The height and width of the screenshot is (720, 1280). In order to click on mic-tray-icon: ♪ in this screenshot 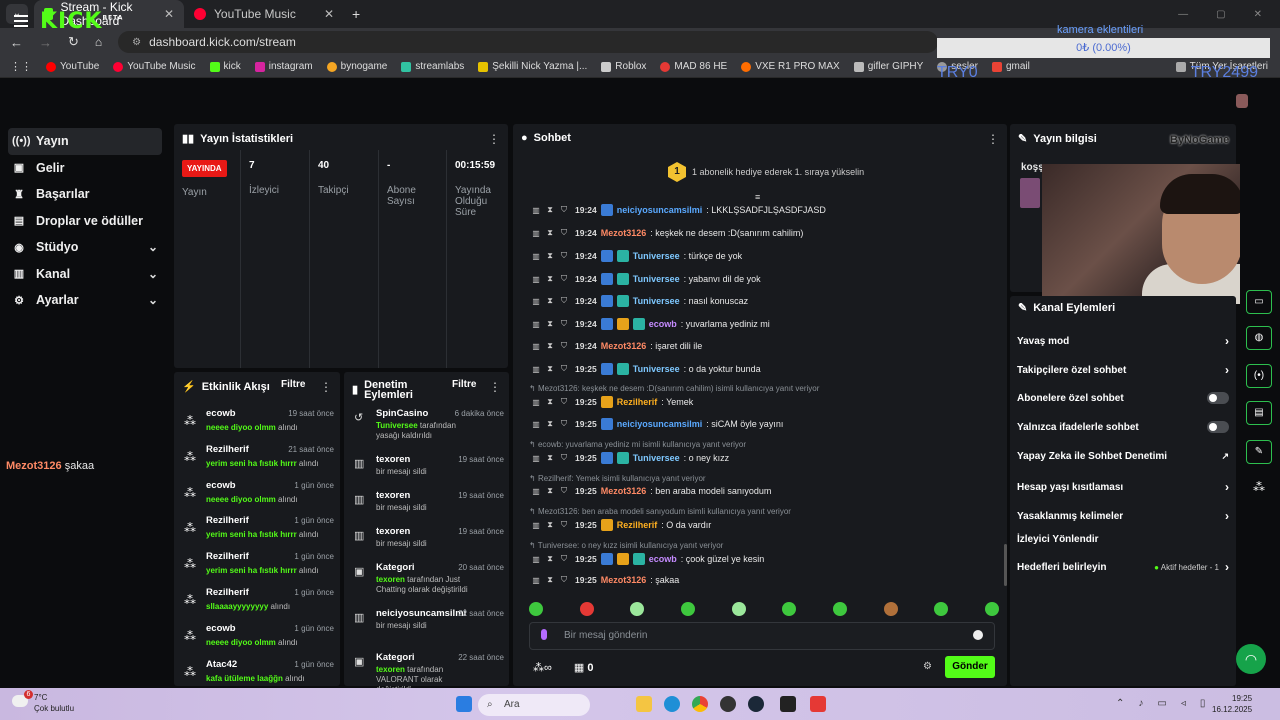, I will do `click(1140, 703)`.